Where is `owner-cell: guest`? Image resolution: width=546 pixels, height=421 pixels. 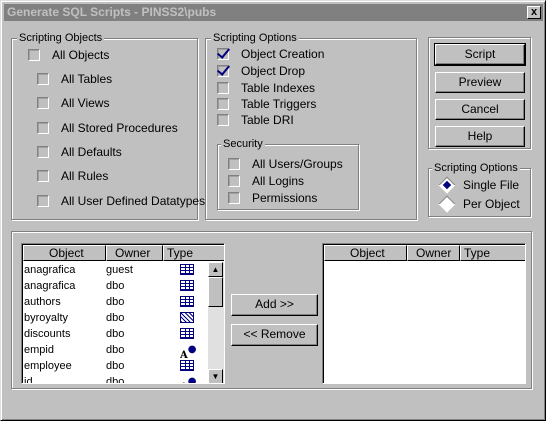 owner-cell: guest is located at coordinates (119, 270).